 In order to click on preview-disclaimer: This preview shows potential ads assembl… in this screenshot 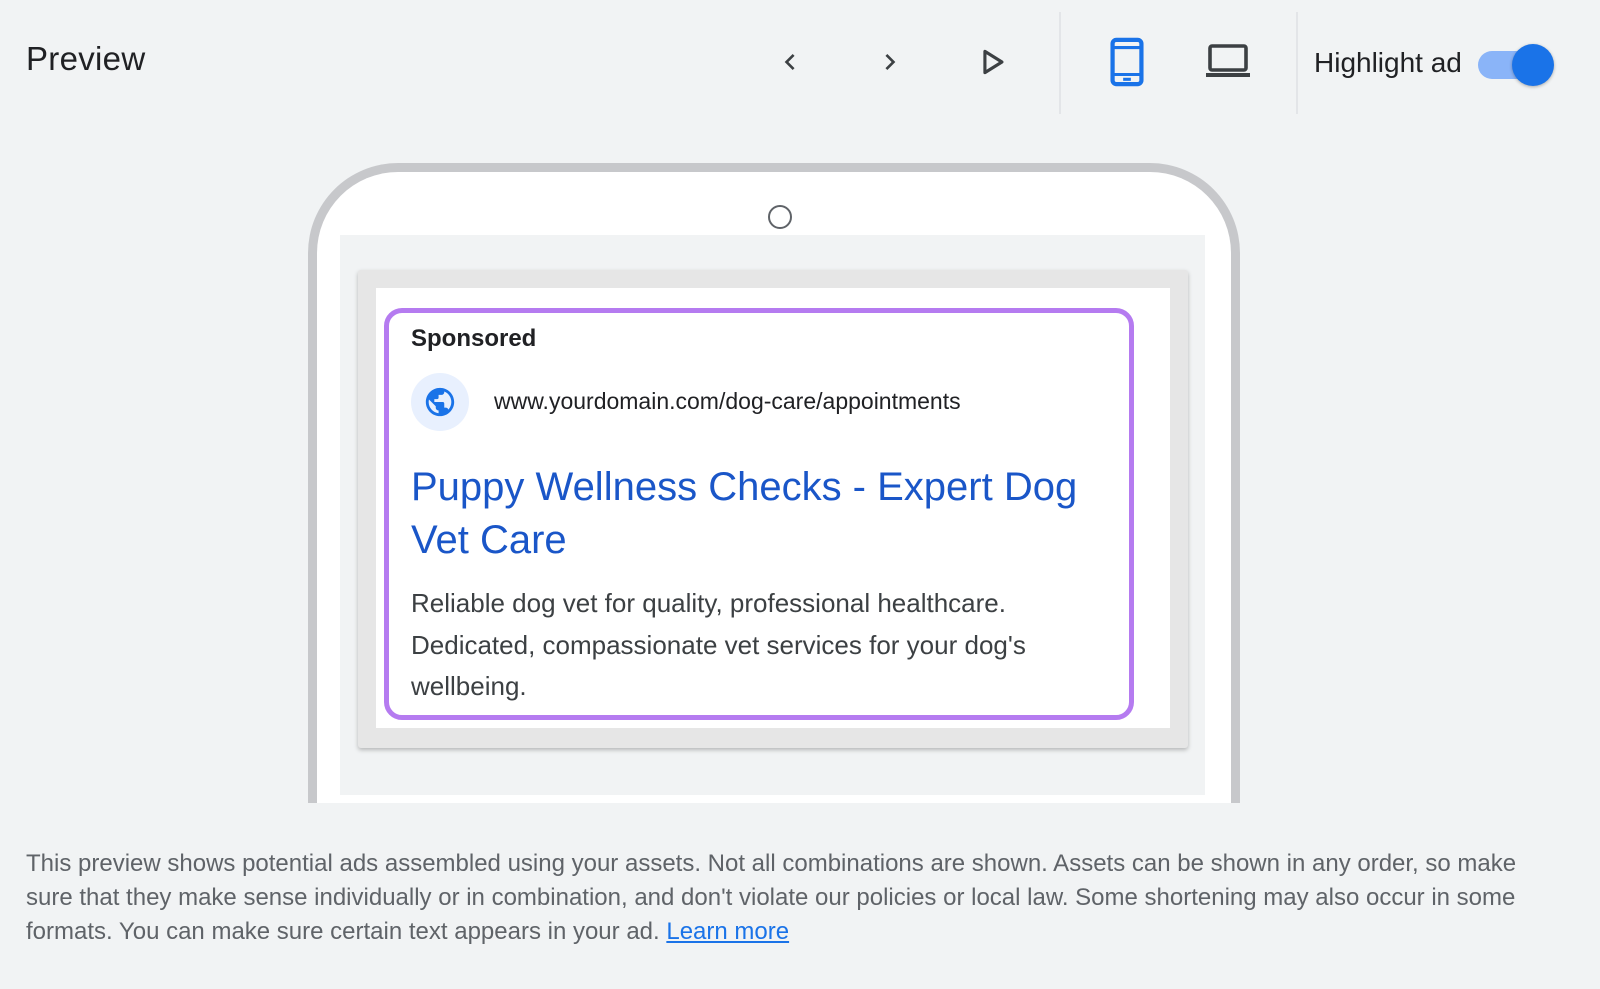, I will do `click(796, 898)`.